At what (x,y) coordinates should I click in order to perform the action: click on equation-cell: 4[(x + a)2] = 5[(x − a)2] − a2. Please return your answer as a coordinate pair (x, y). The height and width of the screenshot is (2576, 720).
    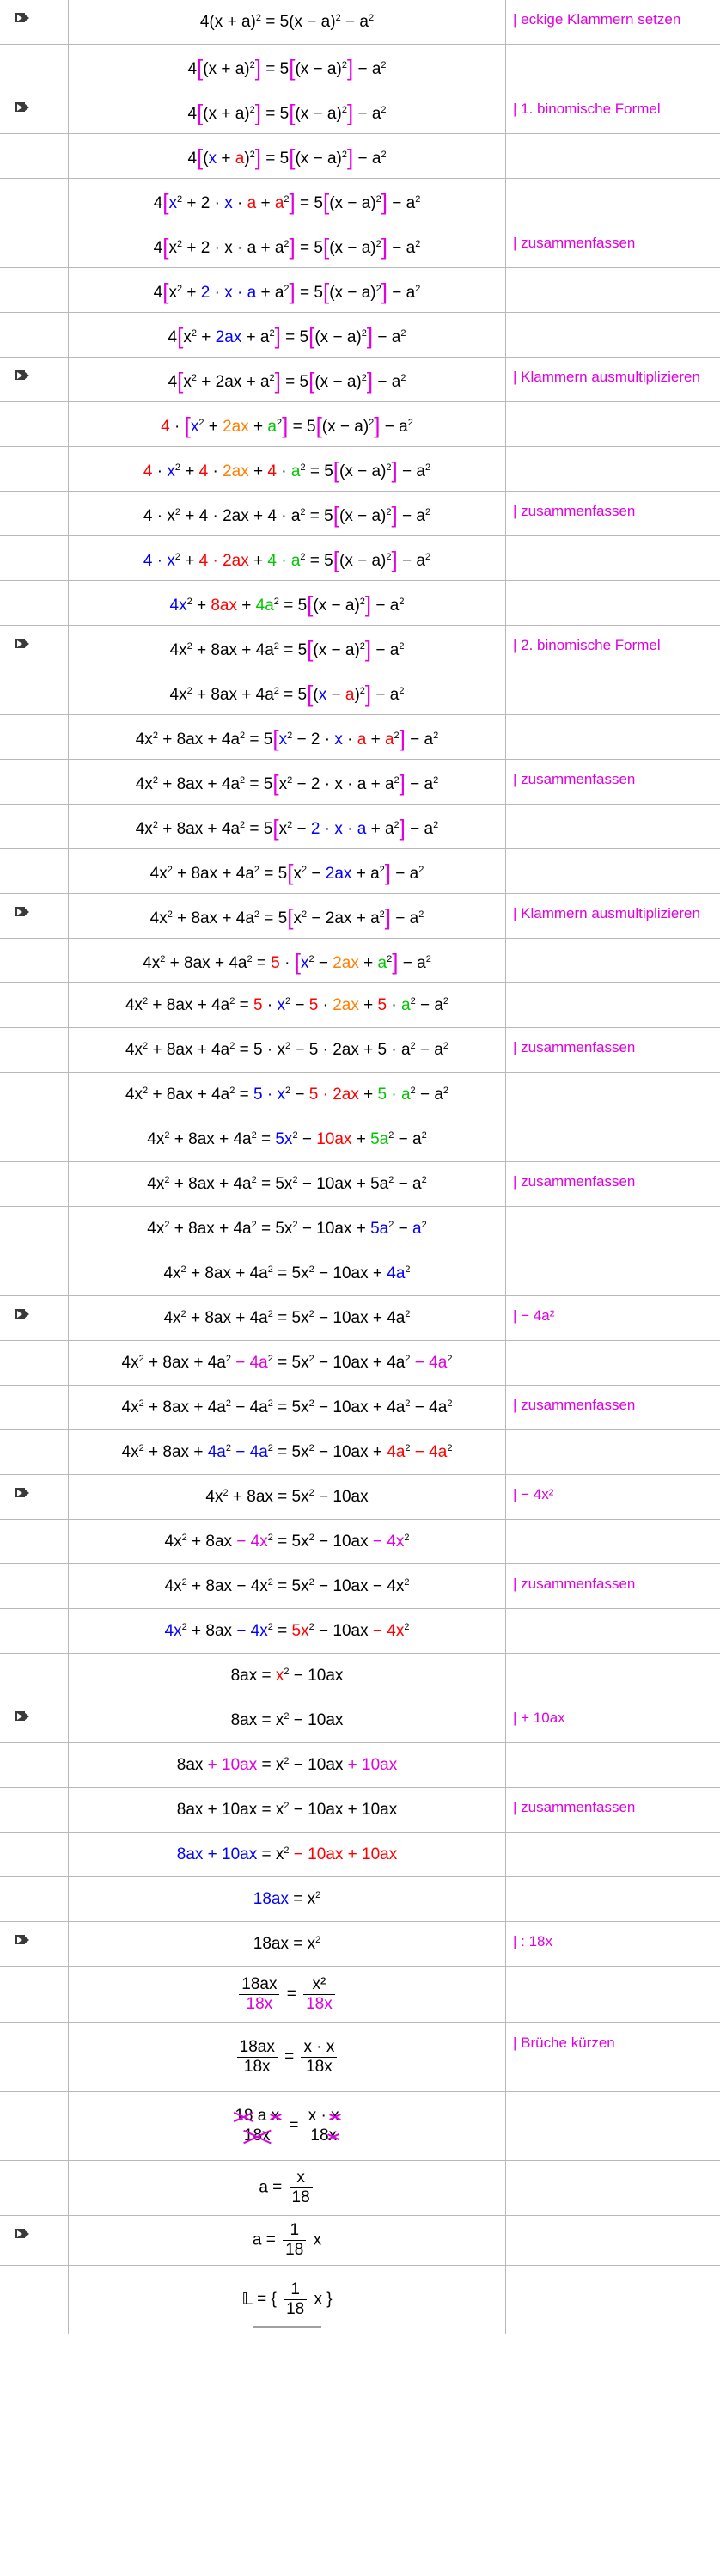
    Looking at the image, I should click on (287, 67).